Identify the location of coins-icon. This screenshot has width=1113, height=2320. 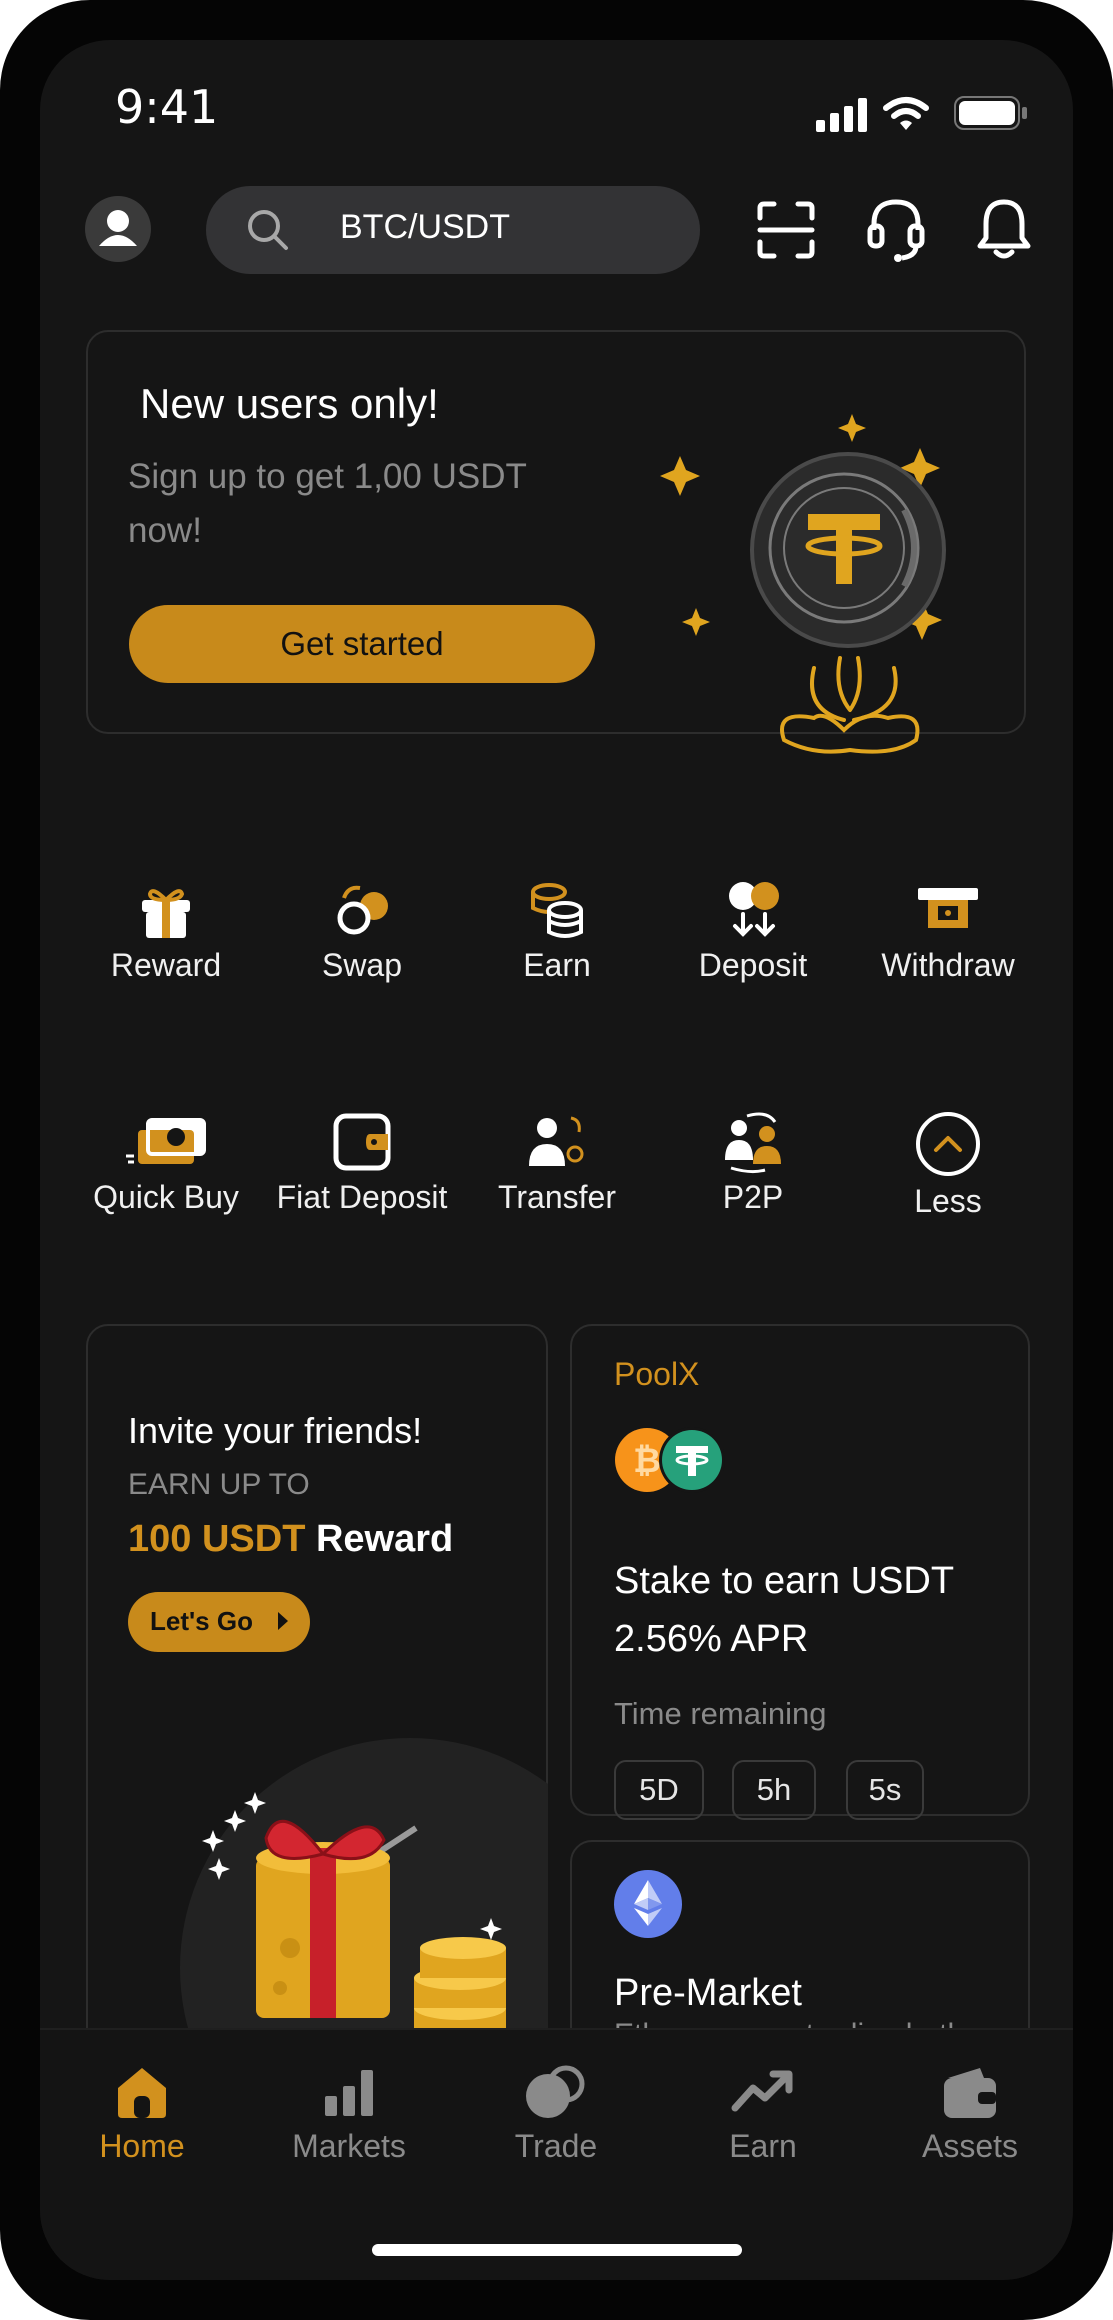
(557, 910).